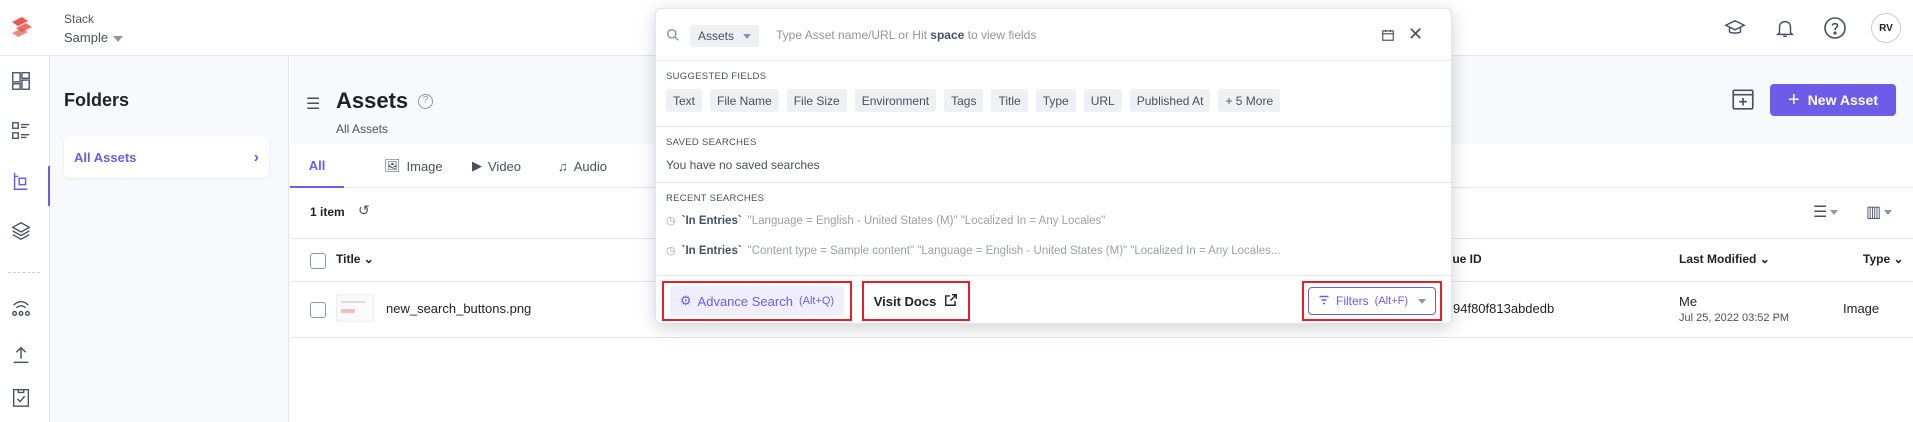 This screenshot has width=1913, height=422. Describe the element at coordinates (1009, 100) in the screenshot. I see `field-chip: Title` at that location.